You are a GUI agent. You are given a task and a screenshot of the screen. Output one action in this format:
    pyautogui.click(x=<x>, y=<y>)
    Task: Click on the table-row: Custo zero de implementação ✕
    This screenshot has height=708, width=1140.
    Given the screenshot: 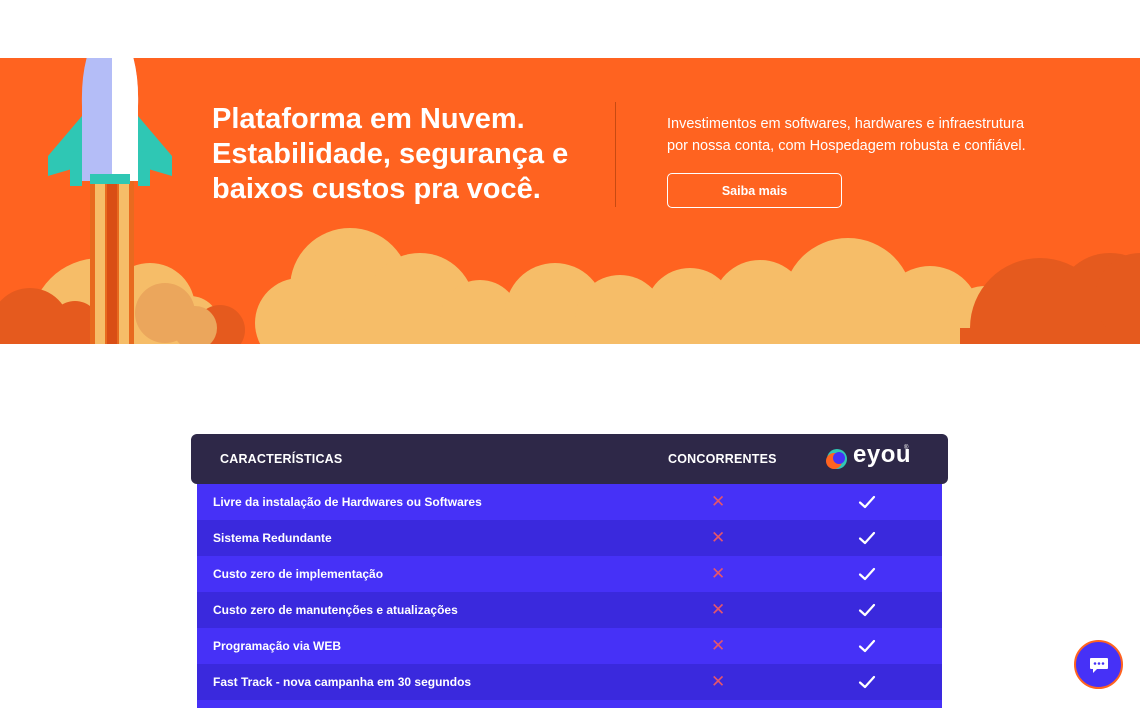 What is the action you would take?
    pyautogui.click(x=569, y=574)
    